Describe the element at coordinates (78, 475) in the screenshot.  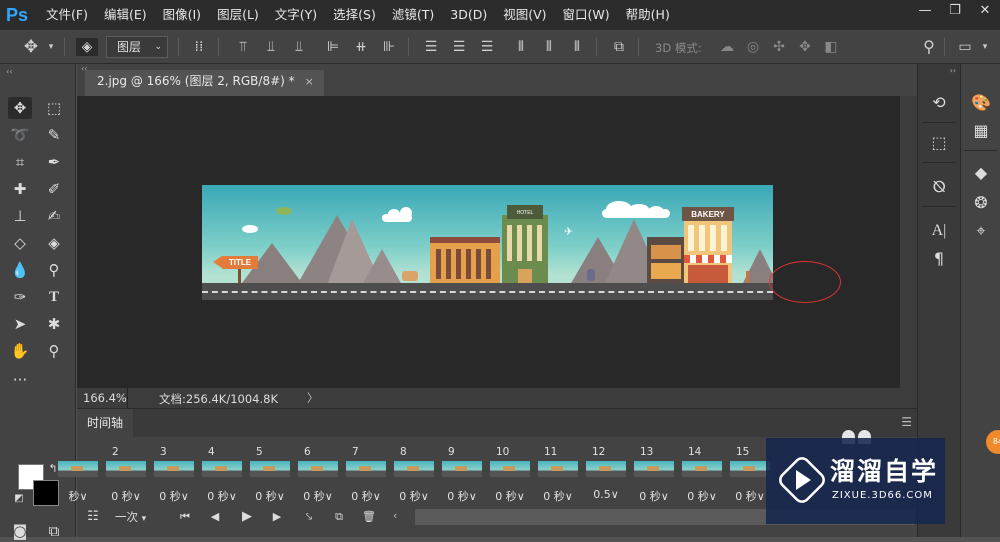
I see `animation-frame: 秒∨` at that location.